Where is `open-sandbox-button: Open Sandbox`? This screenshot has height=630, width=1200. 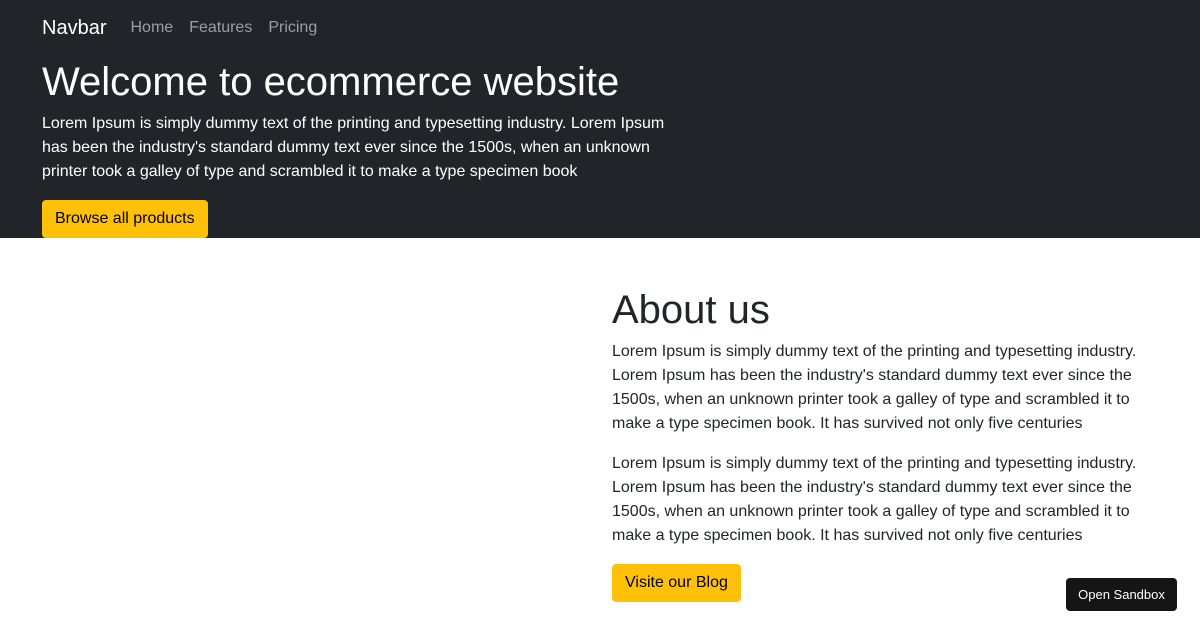 open-sandbox-button: Open Sandbox is located at coordinates (1121, 594).